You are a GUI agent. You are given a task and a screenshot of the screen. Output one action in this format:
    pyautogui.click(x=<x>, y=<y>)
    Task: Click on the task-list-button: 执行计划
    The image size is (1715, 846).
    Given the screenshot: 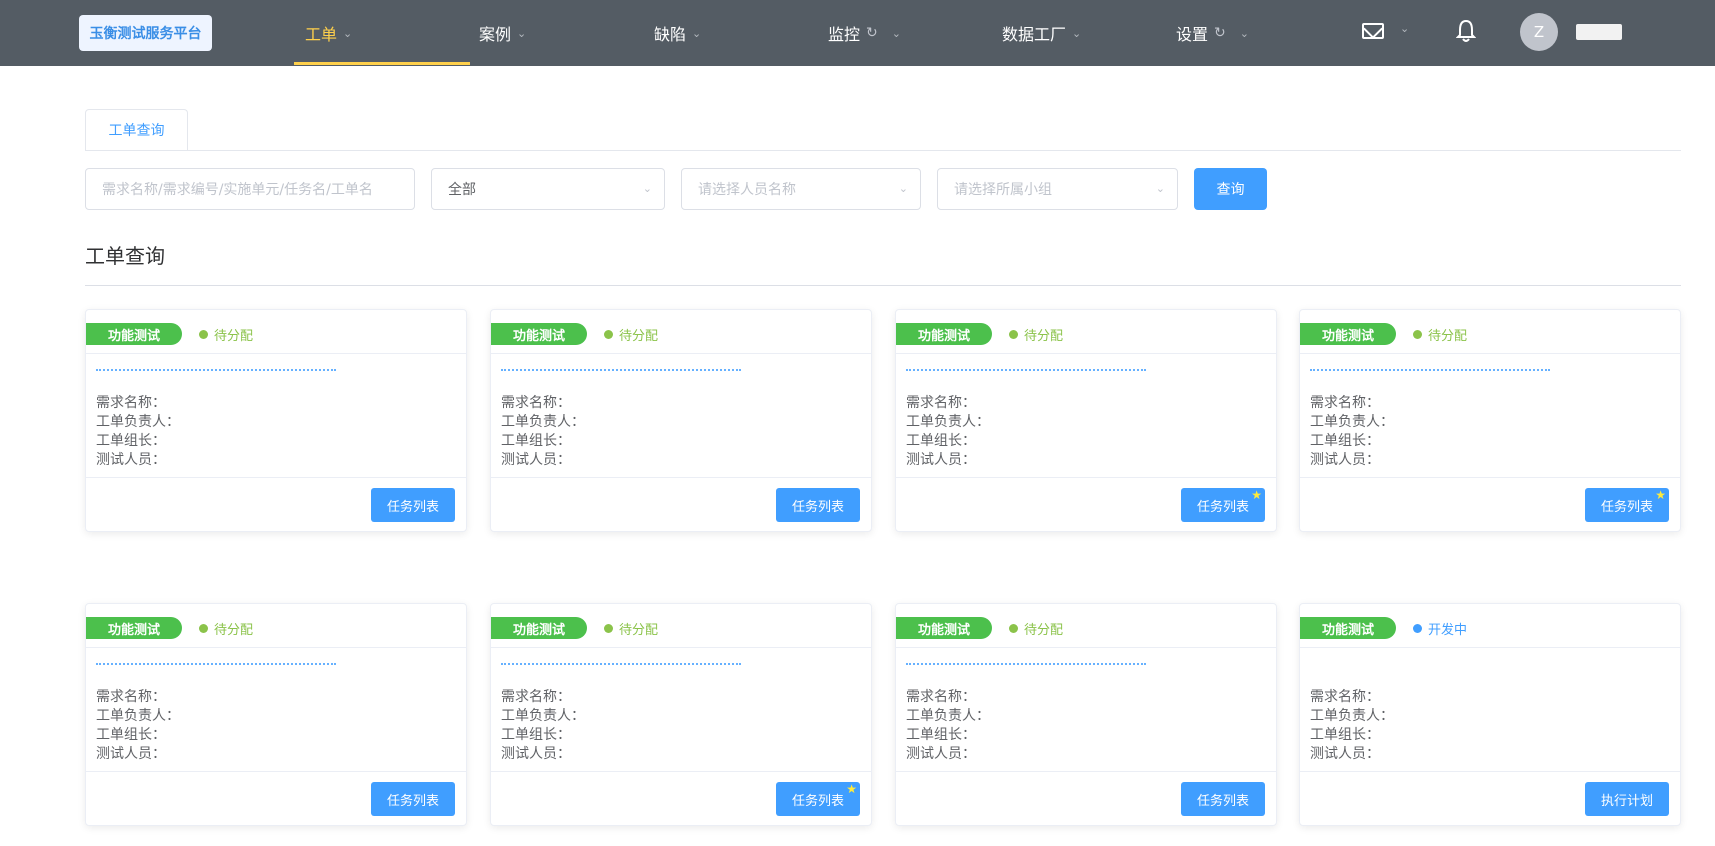 What is the action you would take?
    pyautogui.click(x=1627, y=799)
    